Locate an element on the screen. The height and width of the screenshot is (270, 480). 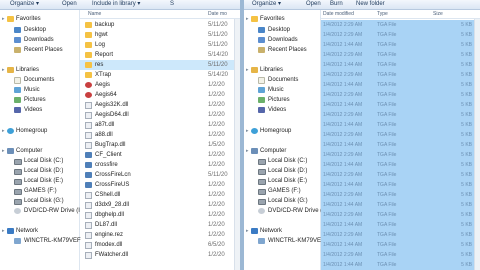
file-name: XTrap is located at coordinates (103, 75).